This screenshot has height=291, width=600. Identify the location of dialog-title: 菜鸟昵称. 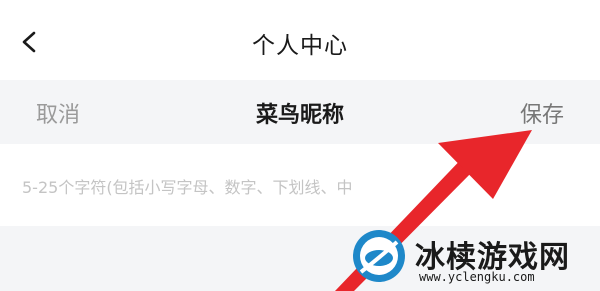
(299, 115).